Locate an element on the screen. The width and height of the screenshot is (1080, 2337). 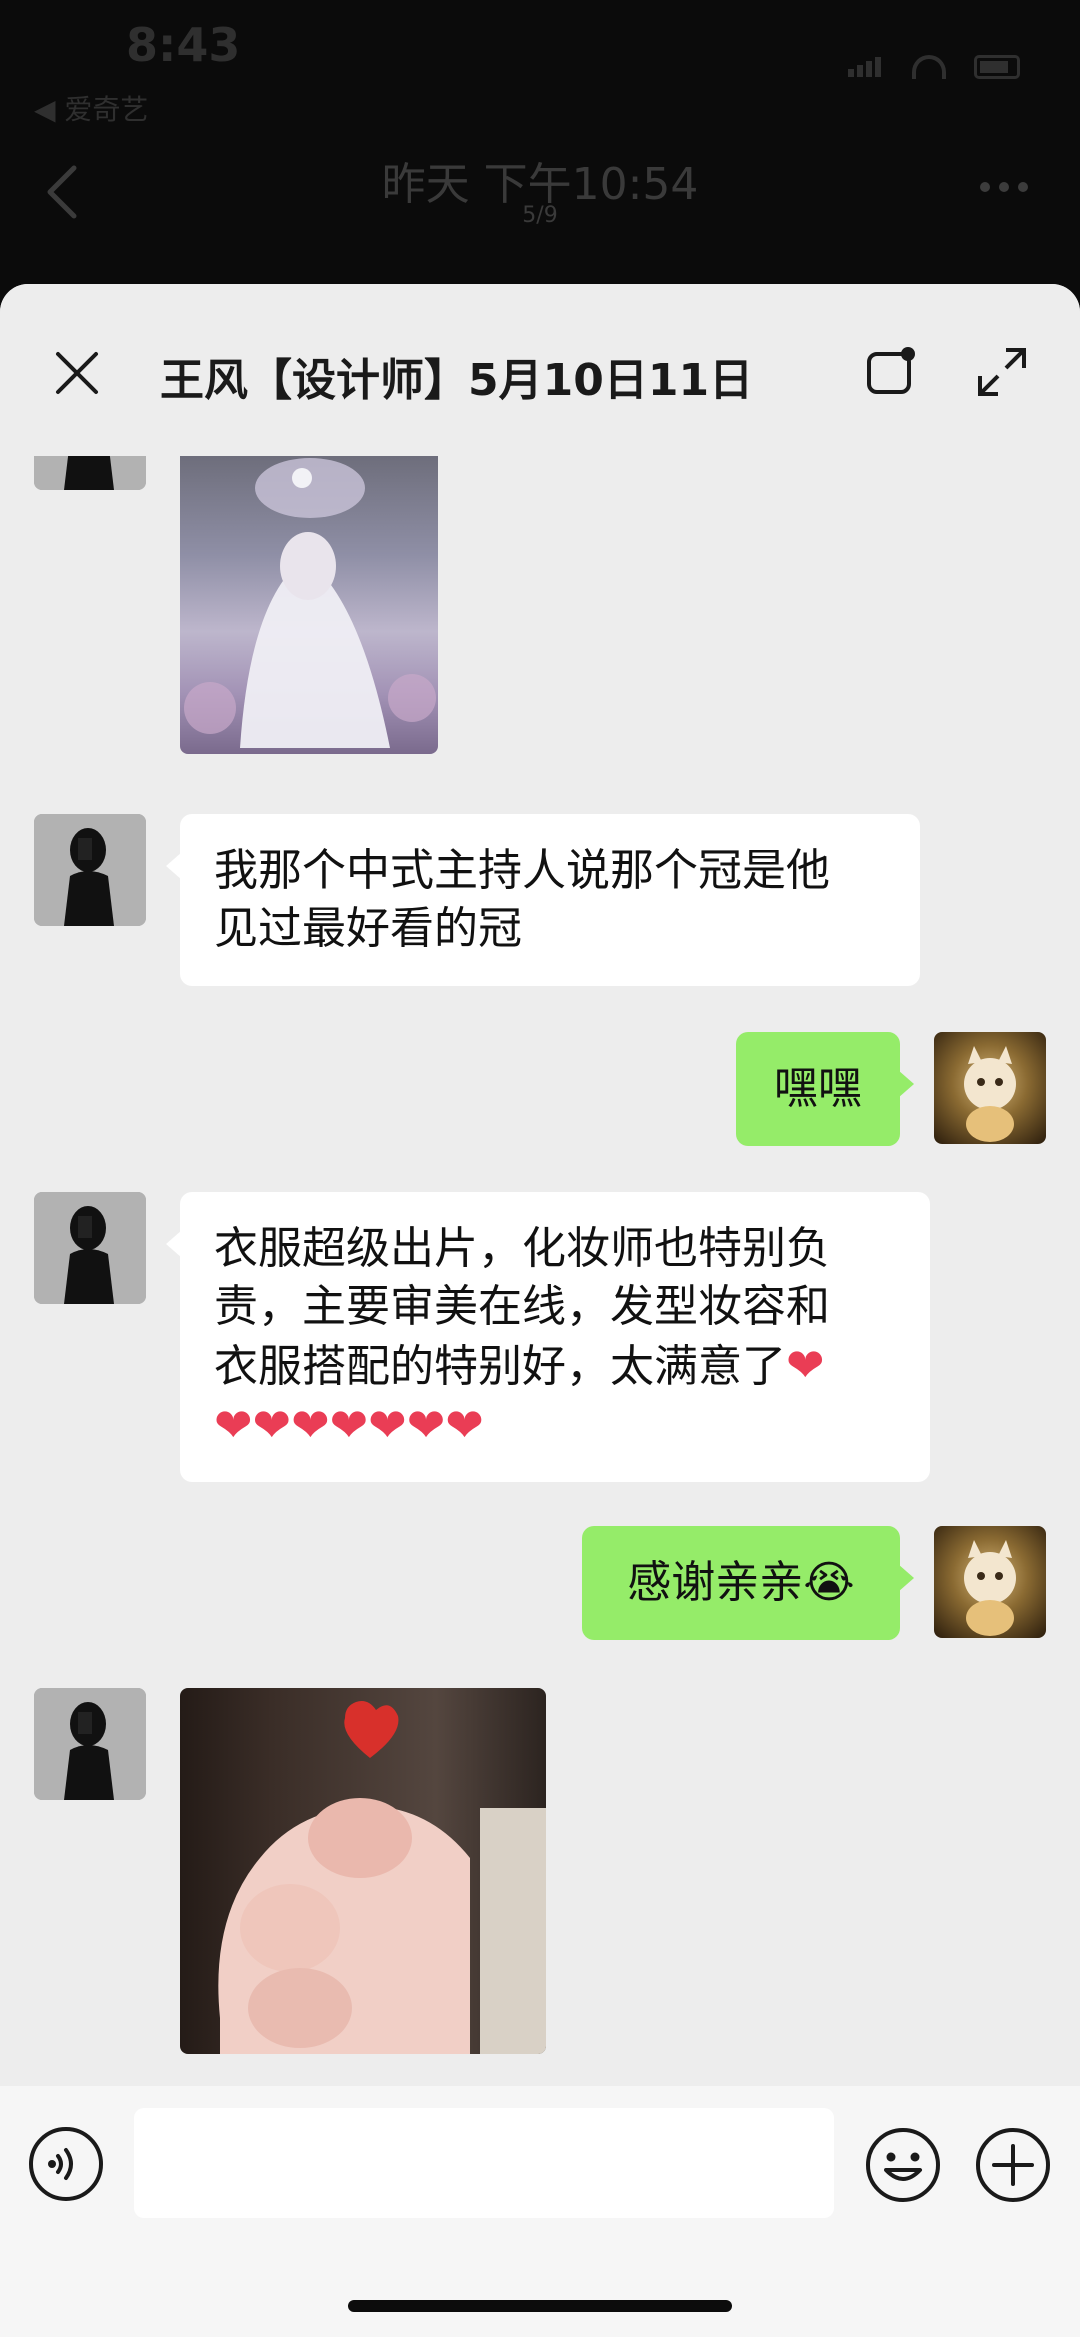
more-dots-icon is located at coordinates (1004, 187).